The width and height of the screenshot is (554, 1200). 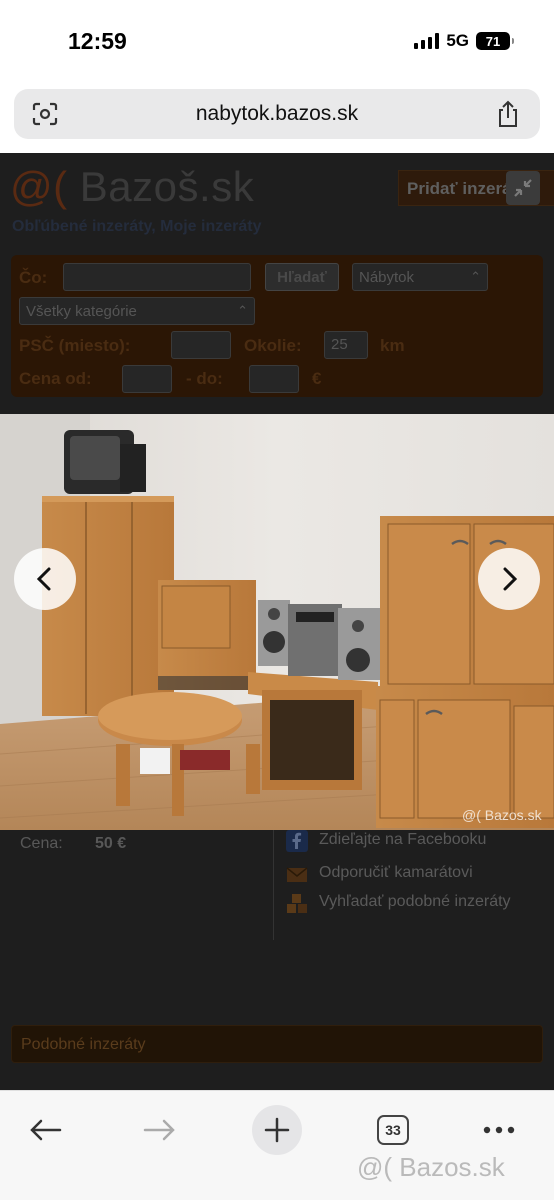 I want to click on network-type: 5G, so click(x=457, y=40).